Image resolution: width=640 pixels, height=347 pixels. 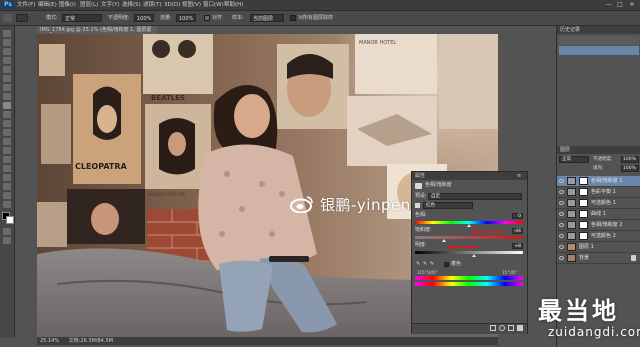 What do you see at coordinates (598, 150) in the screenshot?
I see `layers-panel-header: 图层` at bounding box center [598, 150].